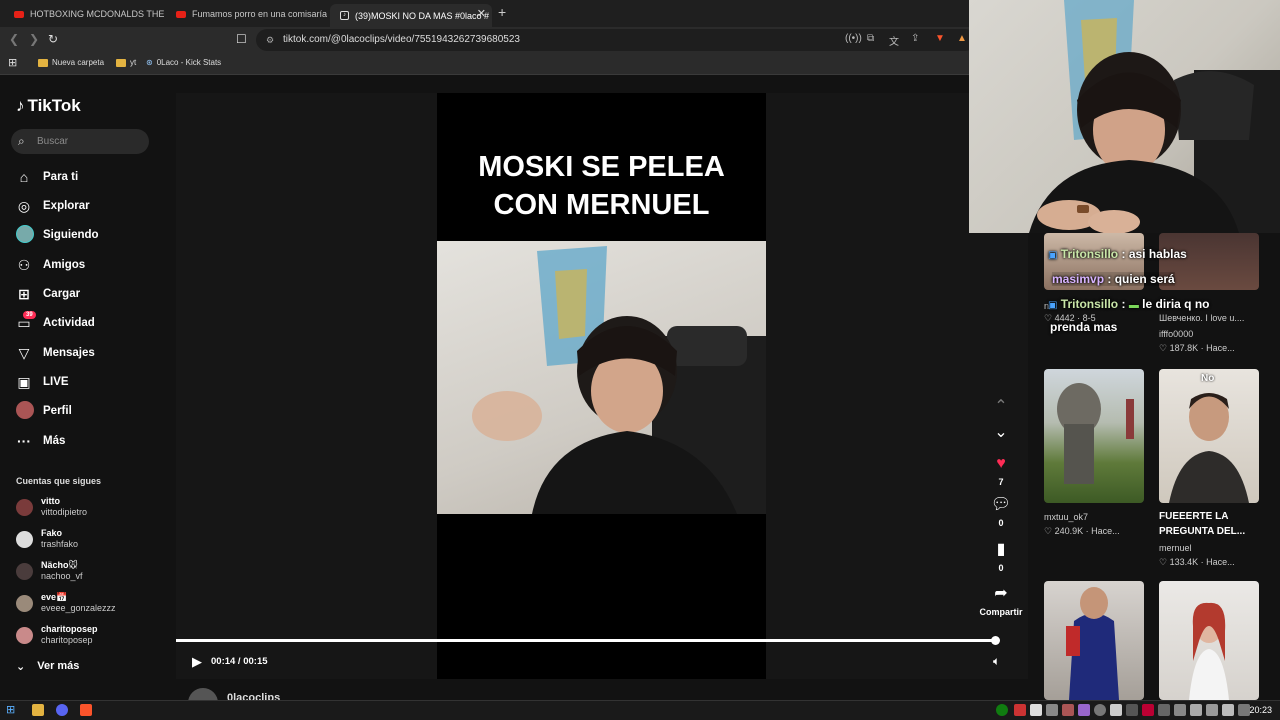 The image size is (1280, 720). Describe the element at coordinates (24, 441) in the screenshot. I see `more-icon: ···` at that location.